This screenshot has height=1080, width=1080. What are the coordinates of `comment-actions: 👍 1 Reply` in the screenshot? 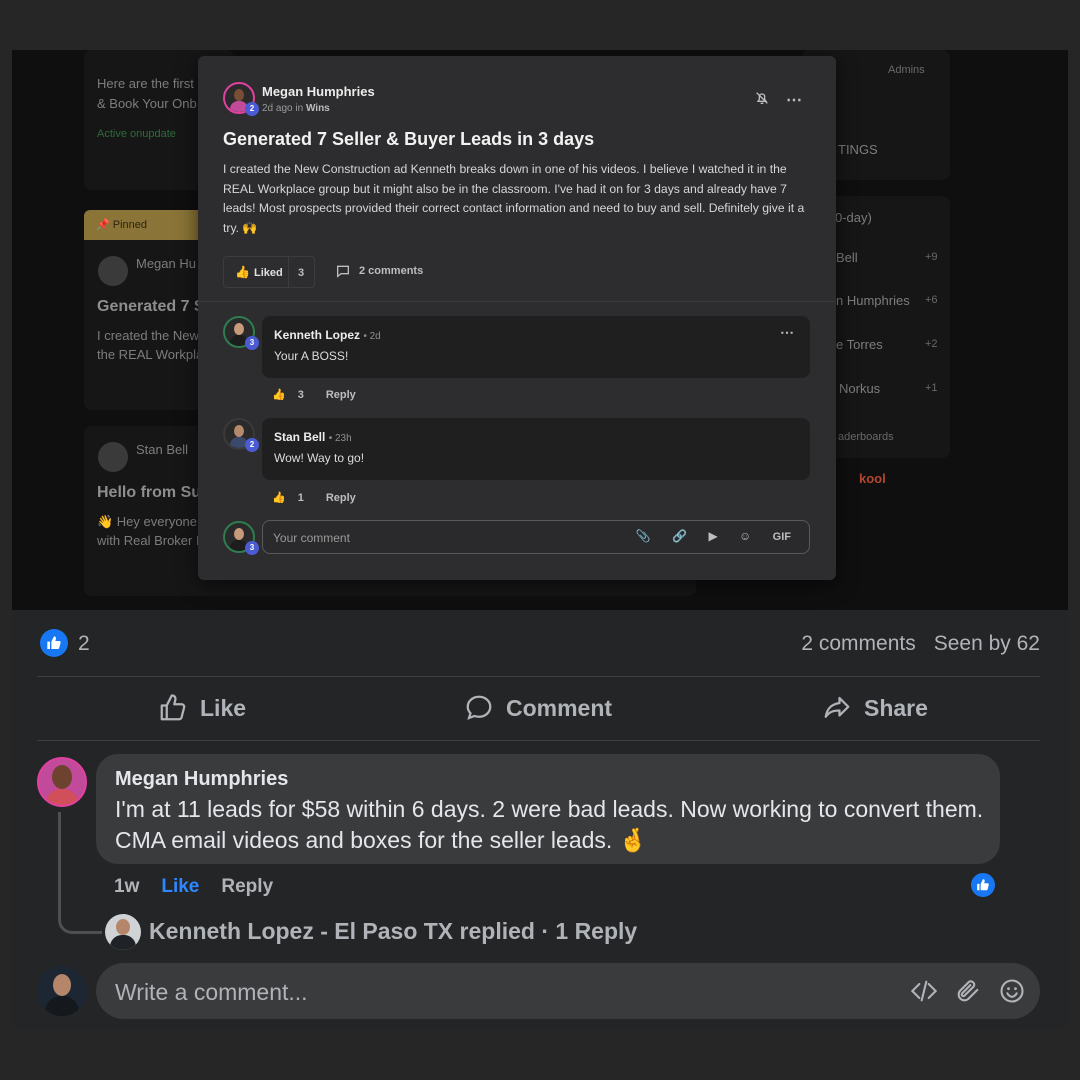 It's located at (325, 497).